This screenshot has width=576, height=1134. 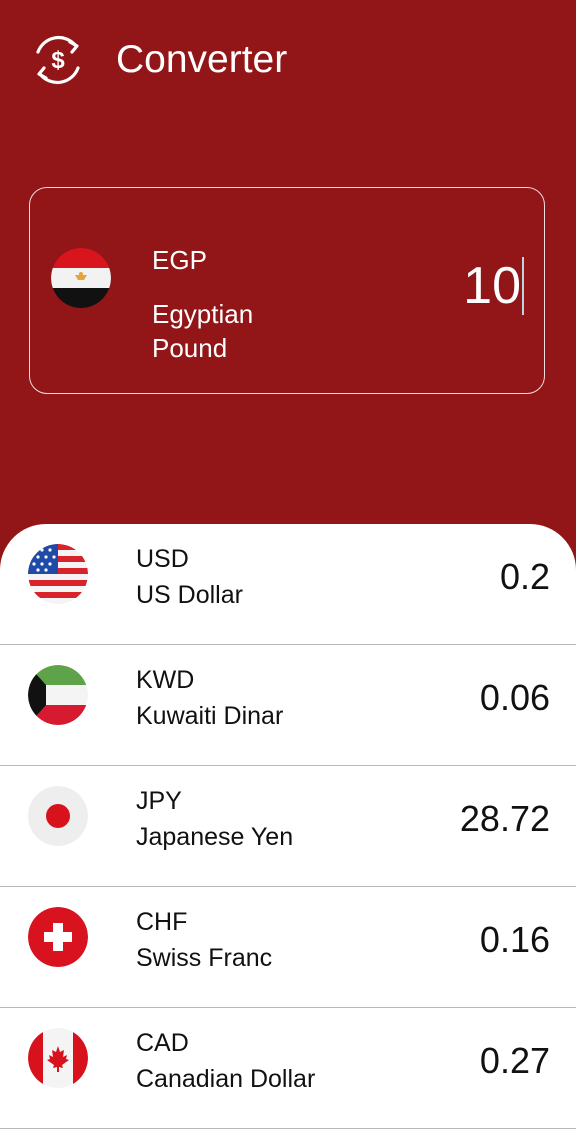 What do you see at coordinates (162, 1043) in the screenshot?
I see `currency-code: CAD` at bounding box center [162, 1043].